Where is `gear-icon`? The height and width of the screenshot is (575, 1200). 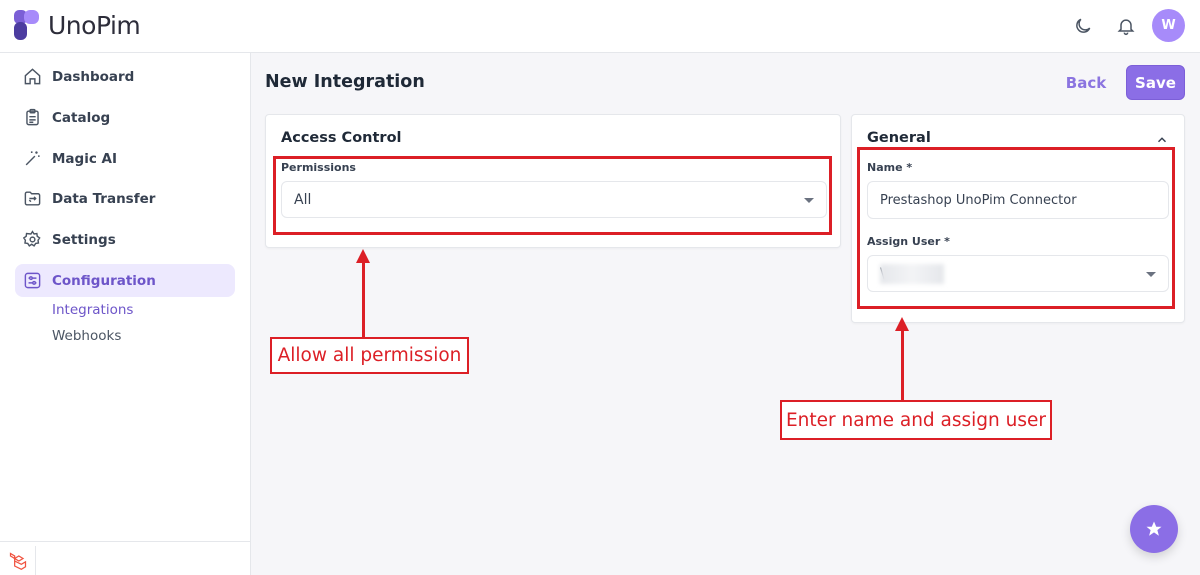 gear-icon is located at coordinates (32, 240).